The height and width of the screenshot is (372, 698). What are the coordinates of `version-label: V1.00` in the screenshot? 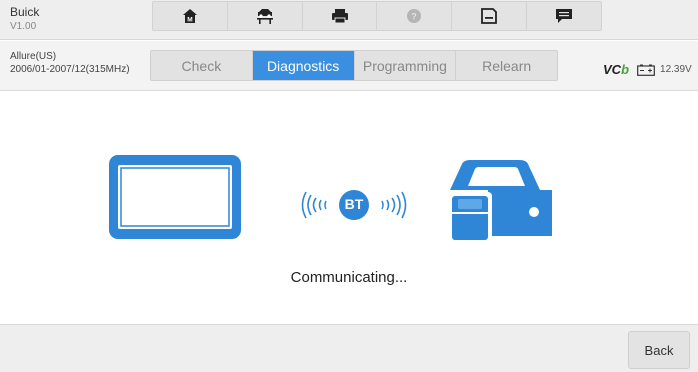 It's located at (23, 26).